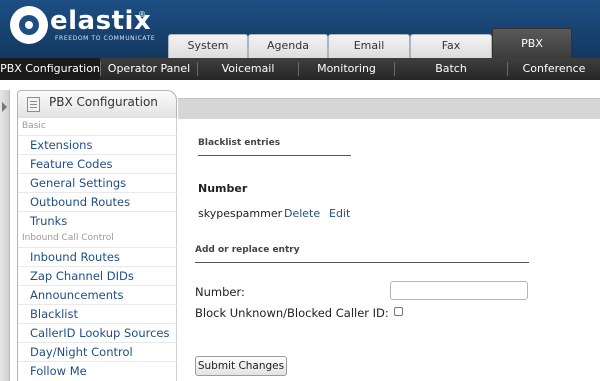 The image size is (600, 381). Describe the element at coordinates (248, 69) in the screenshot. I see `menu-voicemail: Voicemail` at that location.